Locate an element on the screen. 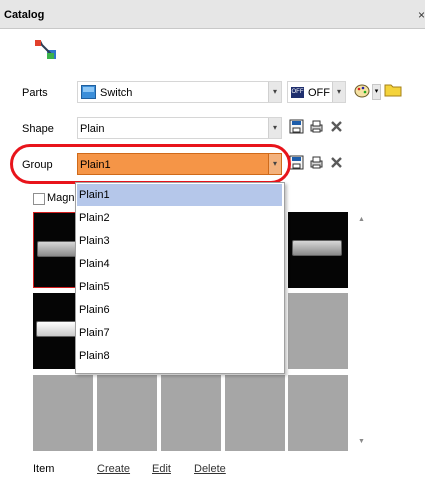 The image size is (425, 495). parts-state-value: OFF is located at coordinates (319, 93).